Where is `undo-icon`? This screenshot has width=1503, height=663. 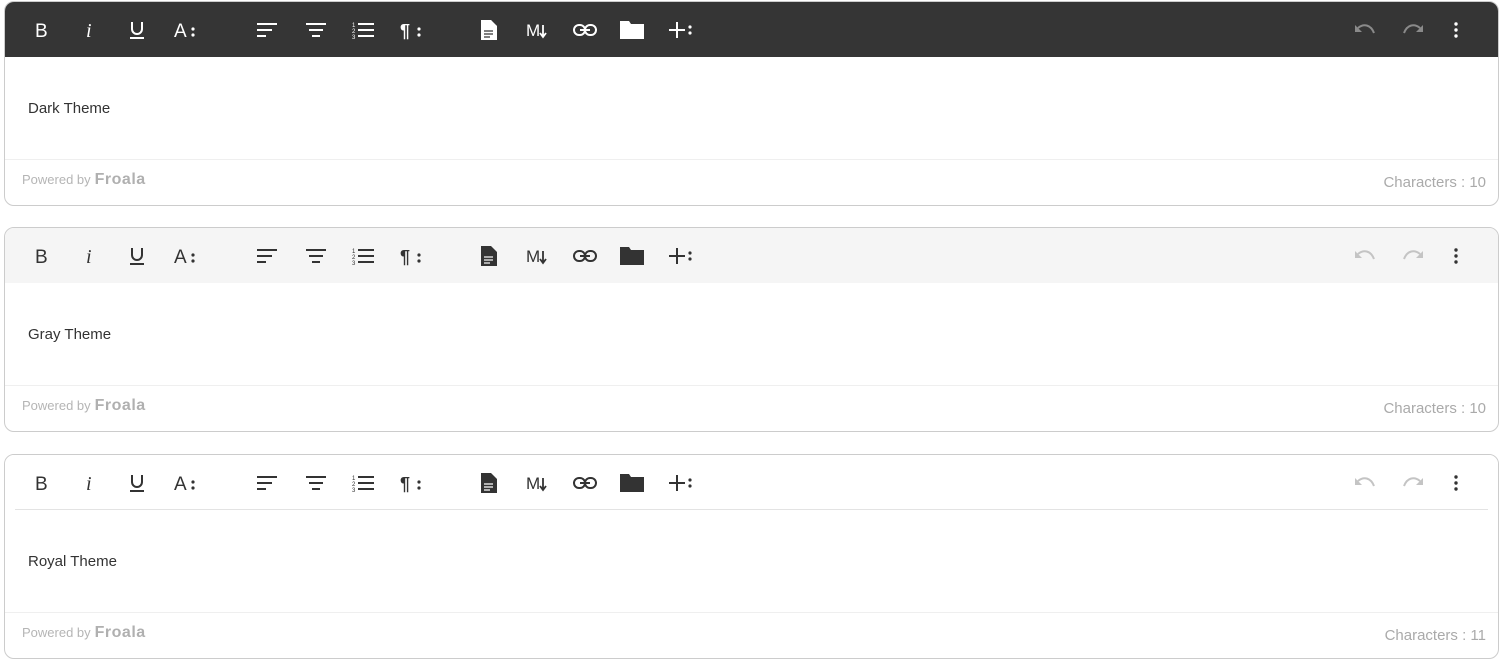 undo-icon is located at coordinates (1365, 30).